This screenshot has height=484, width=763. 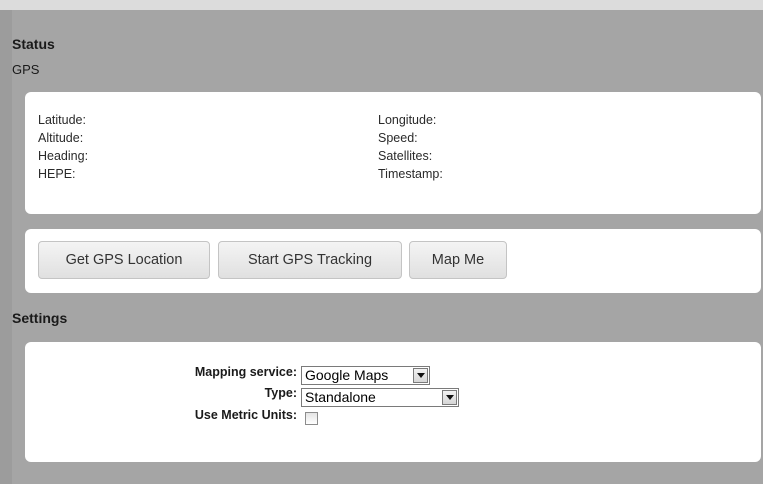 I want to click on type-value: Standalone, so click(x=340, y=397).